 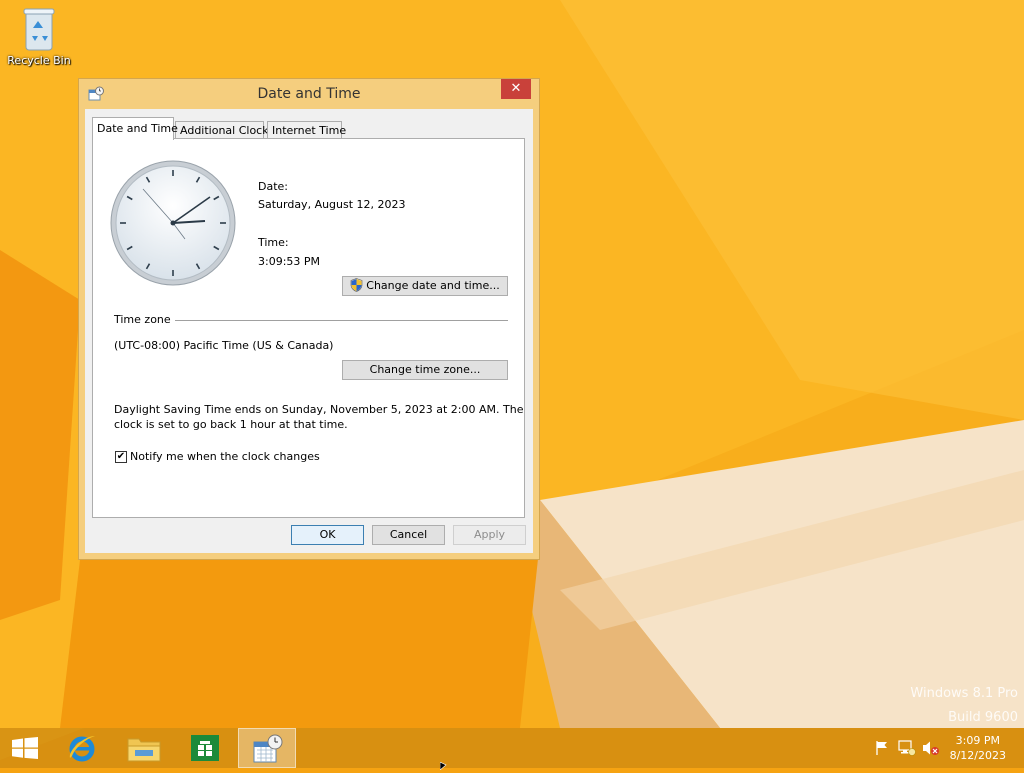 What do you see at coordinates (327, 535) in the screenshot?
I see `ok-button: OK` at bounding box center [327, 535].